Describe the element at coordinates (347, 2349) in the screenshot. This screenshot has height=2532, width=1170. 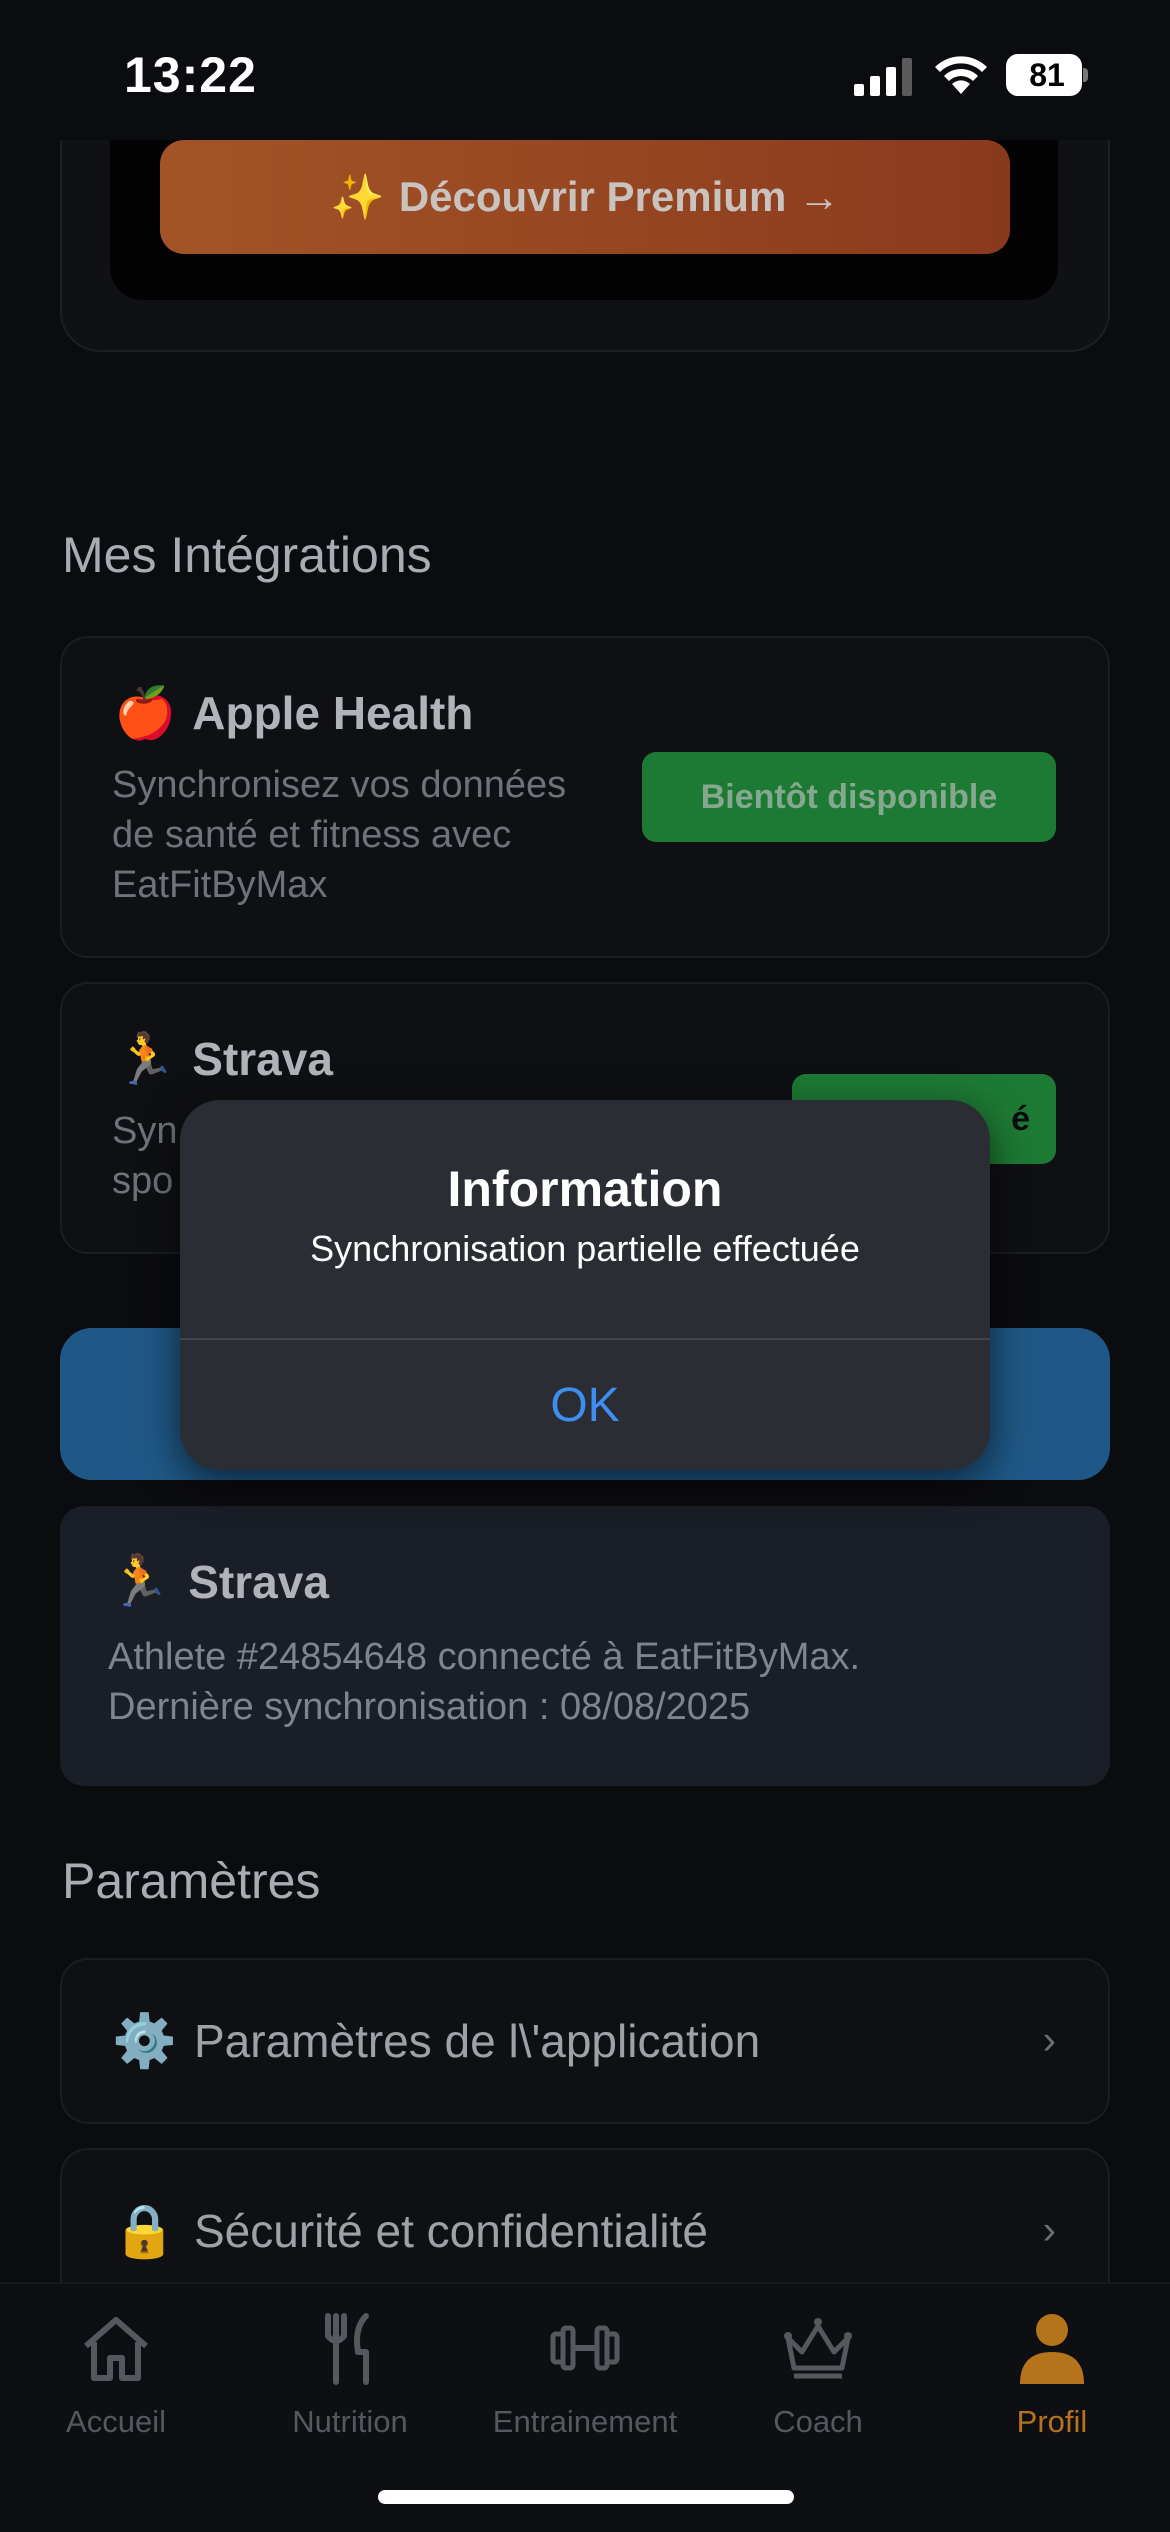
I see `fork-knife-icon` at that location.